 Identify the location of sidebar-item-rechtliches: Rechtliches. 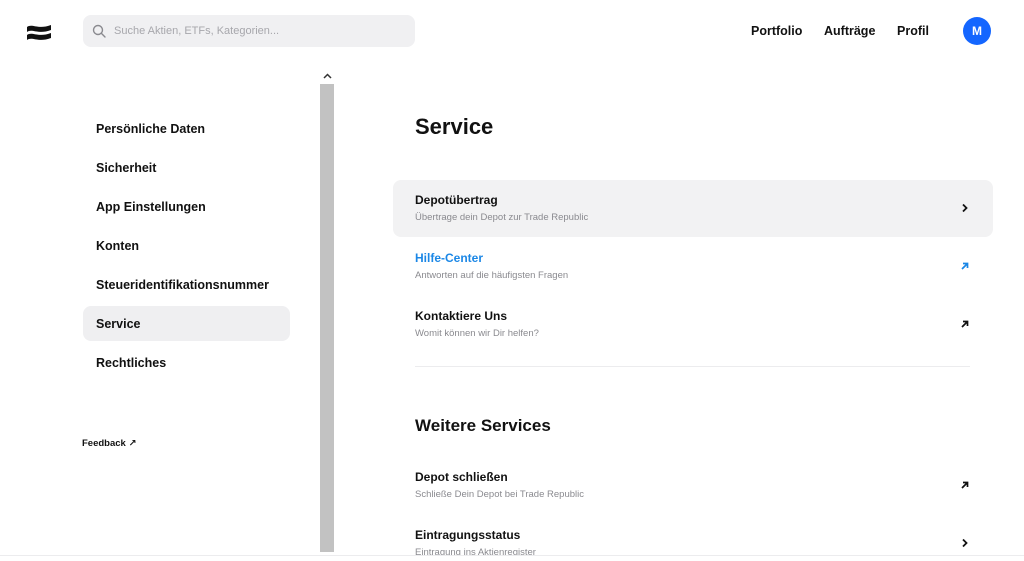
(186, 362).